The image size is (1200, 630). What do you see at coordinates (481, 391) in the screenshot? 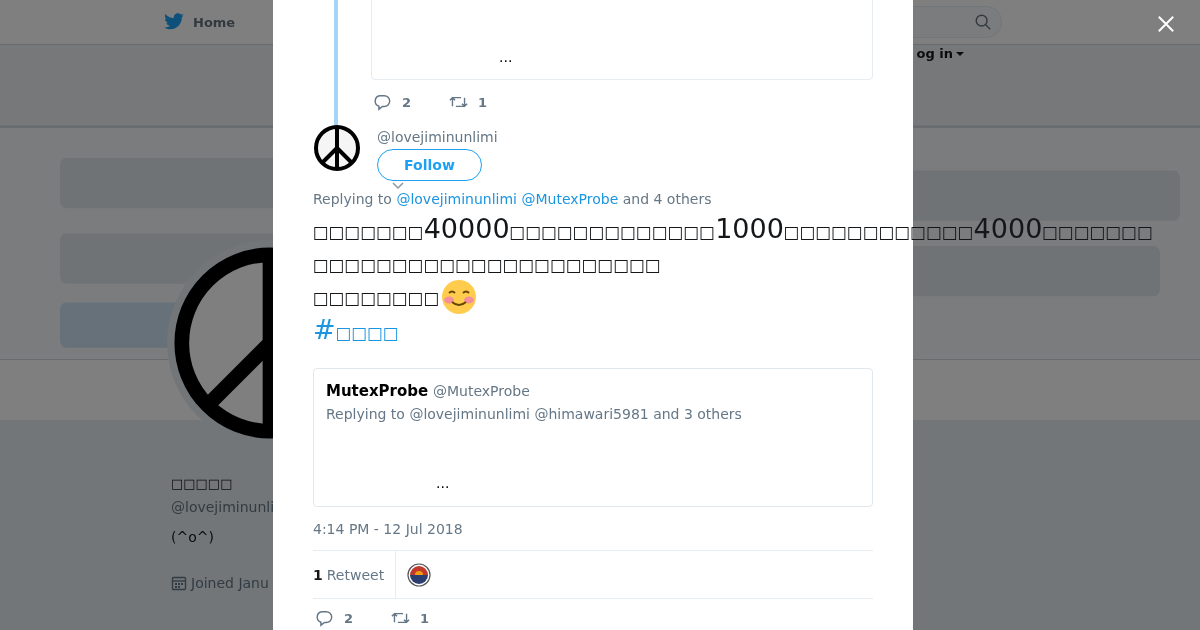
I see `author-handle: @MutexProbe` at bounding box center [481, 391].